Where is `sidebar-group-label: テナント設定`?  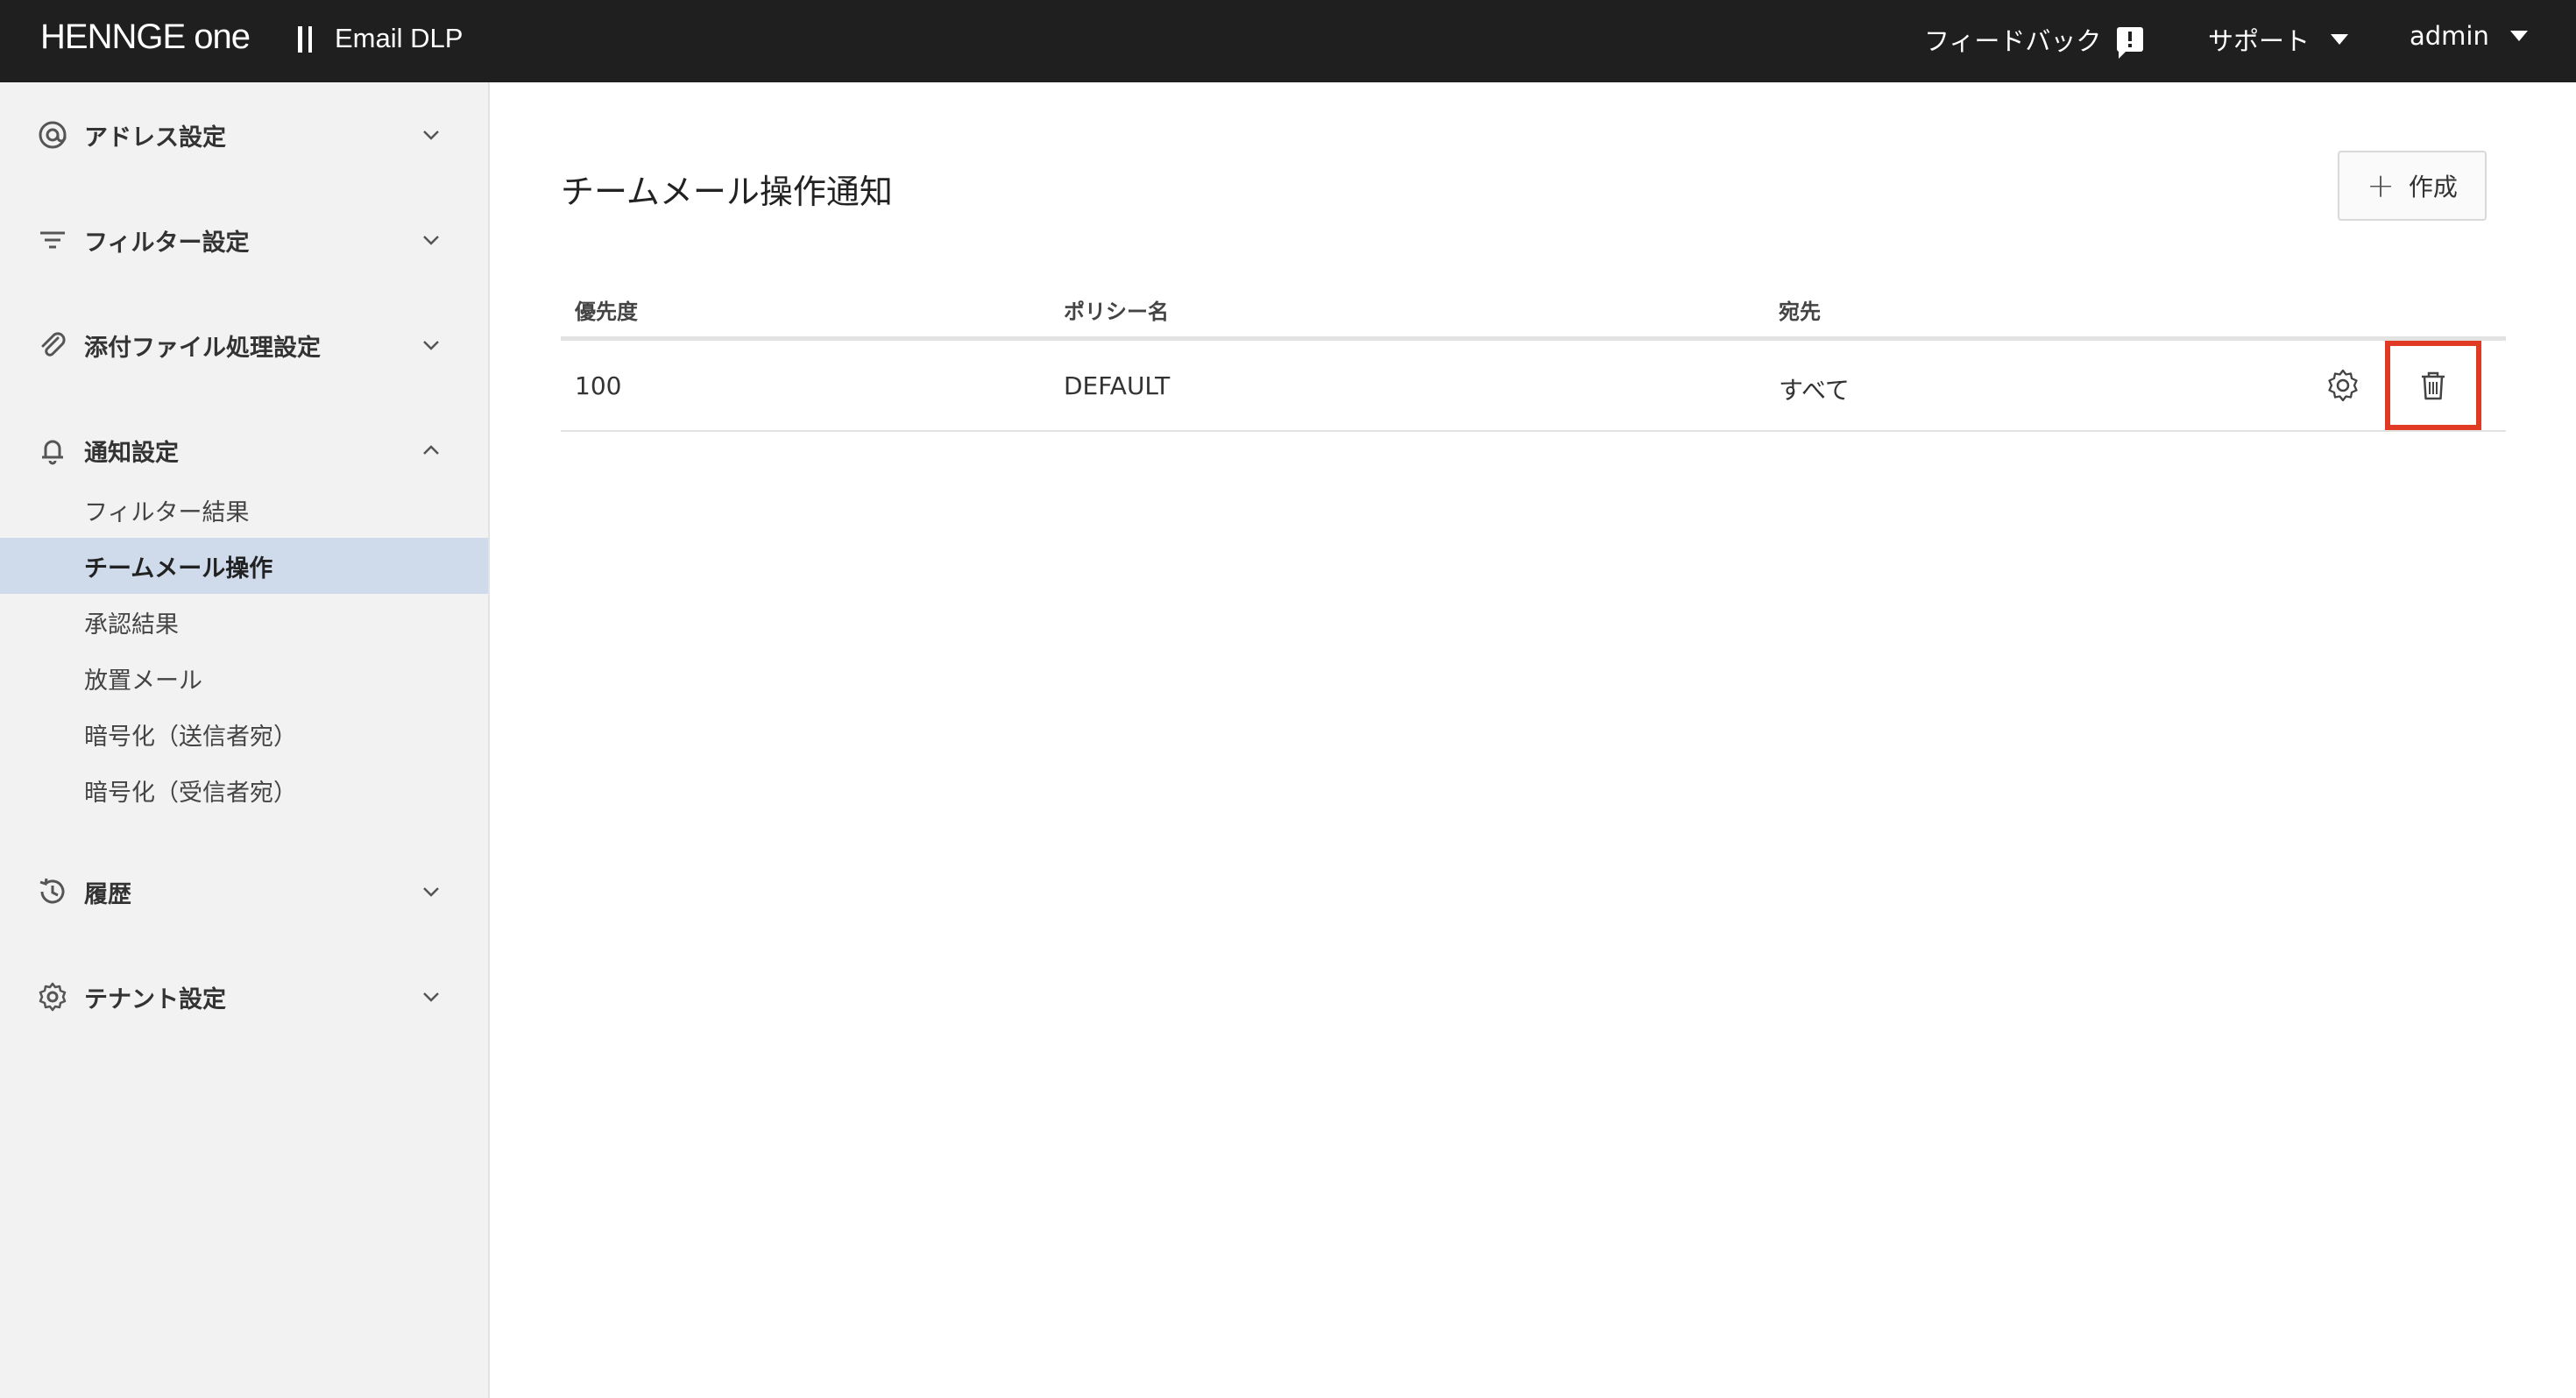
sidebar-group-label: テナント設定 is located at coordinates (155, 999).